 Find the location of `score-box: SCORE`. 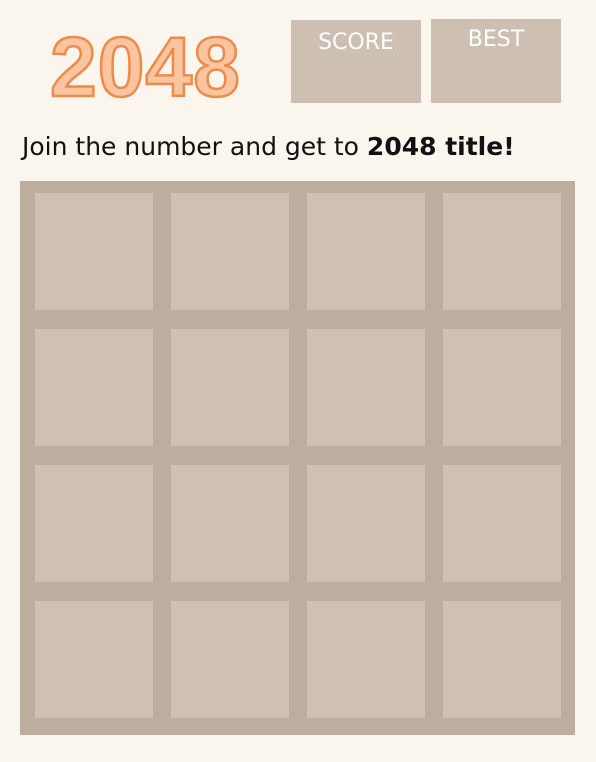

score-box: SCORE is located at coordinates (356, 61).